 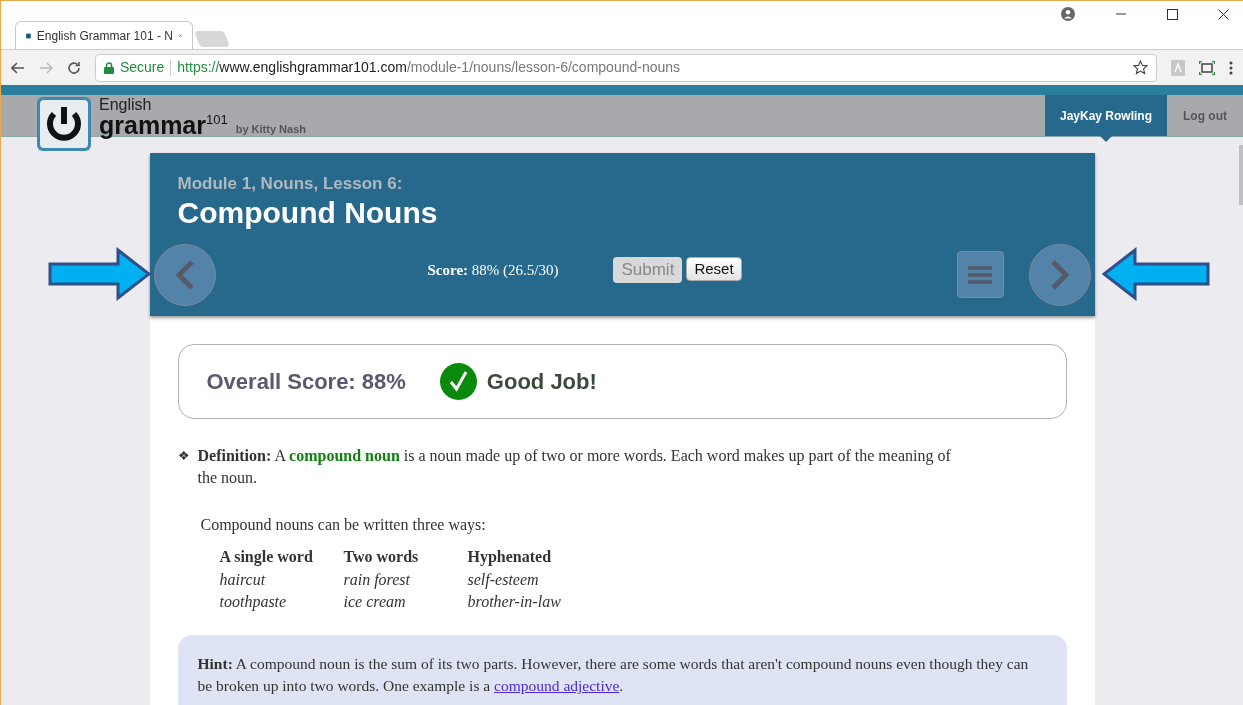 What do you see at coordinates (343, 525) in the screenshot?
I see `intro-text: Compound nouns can be written three ways:` at bounding box center [343, 525].